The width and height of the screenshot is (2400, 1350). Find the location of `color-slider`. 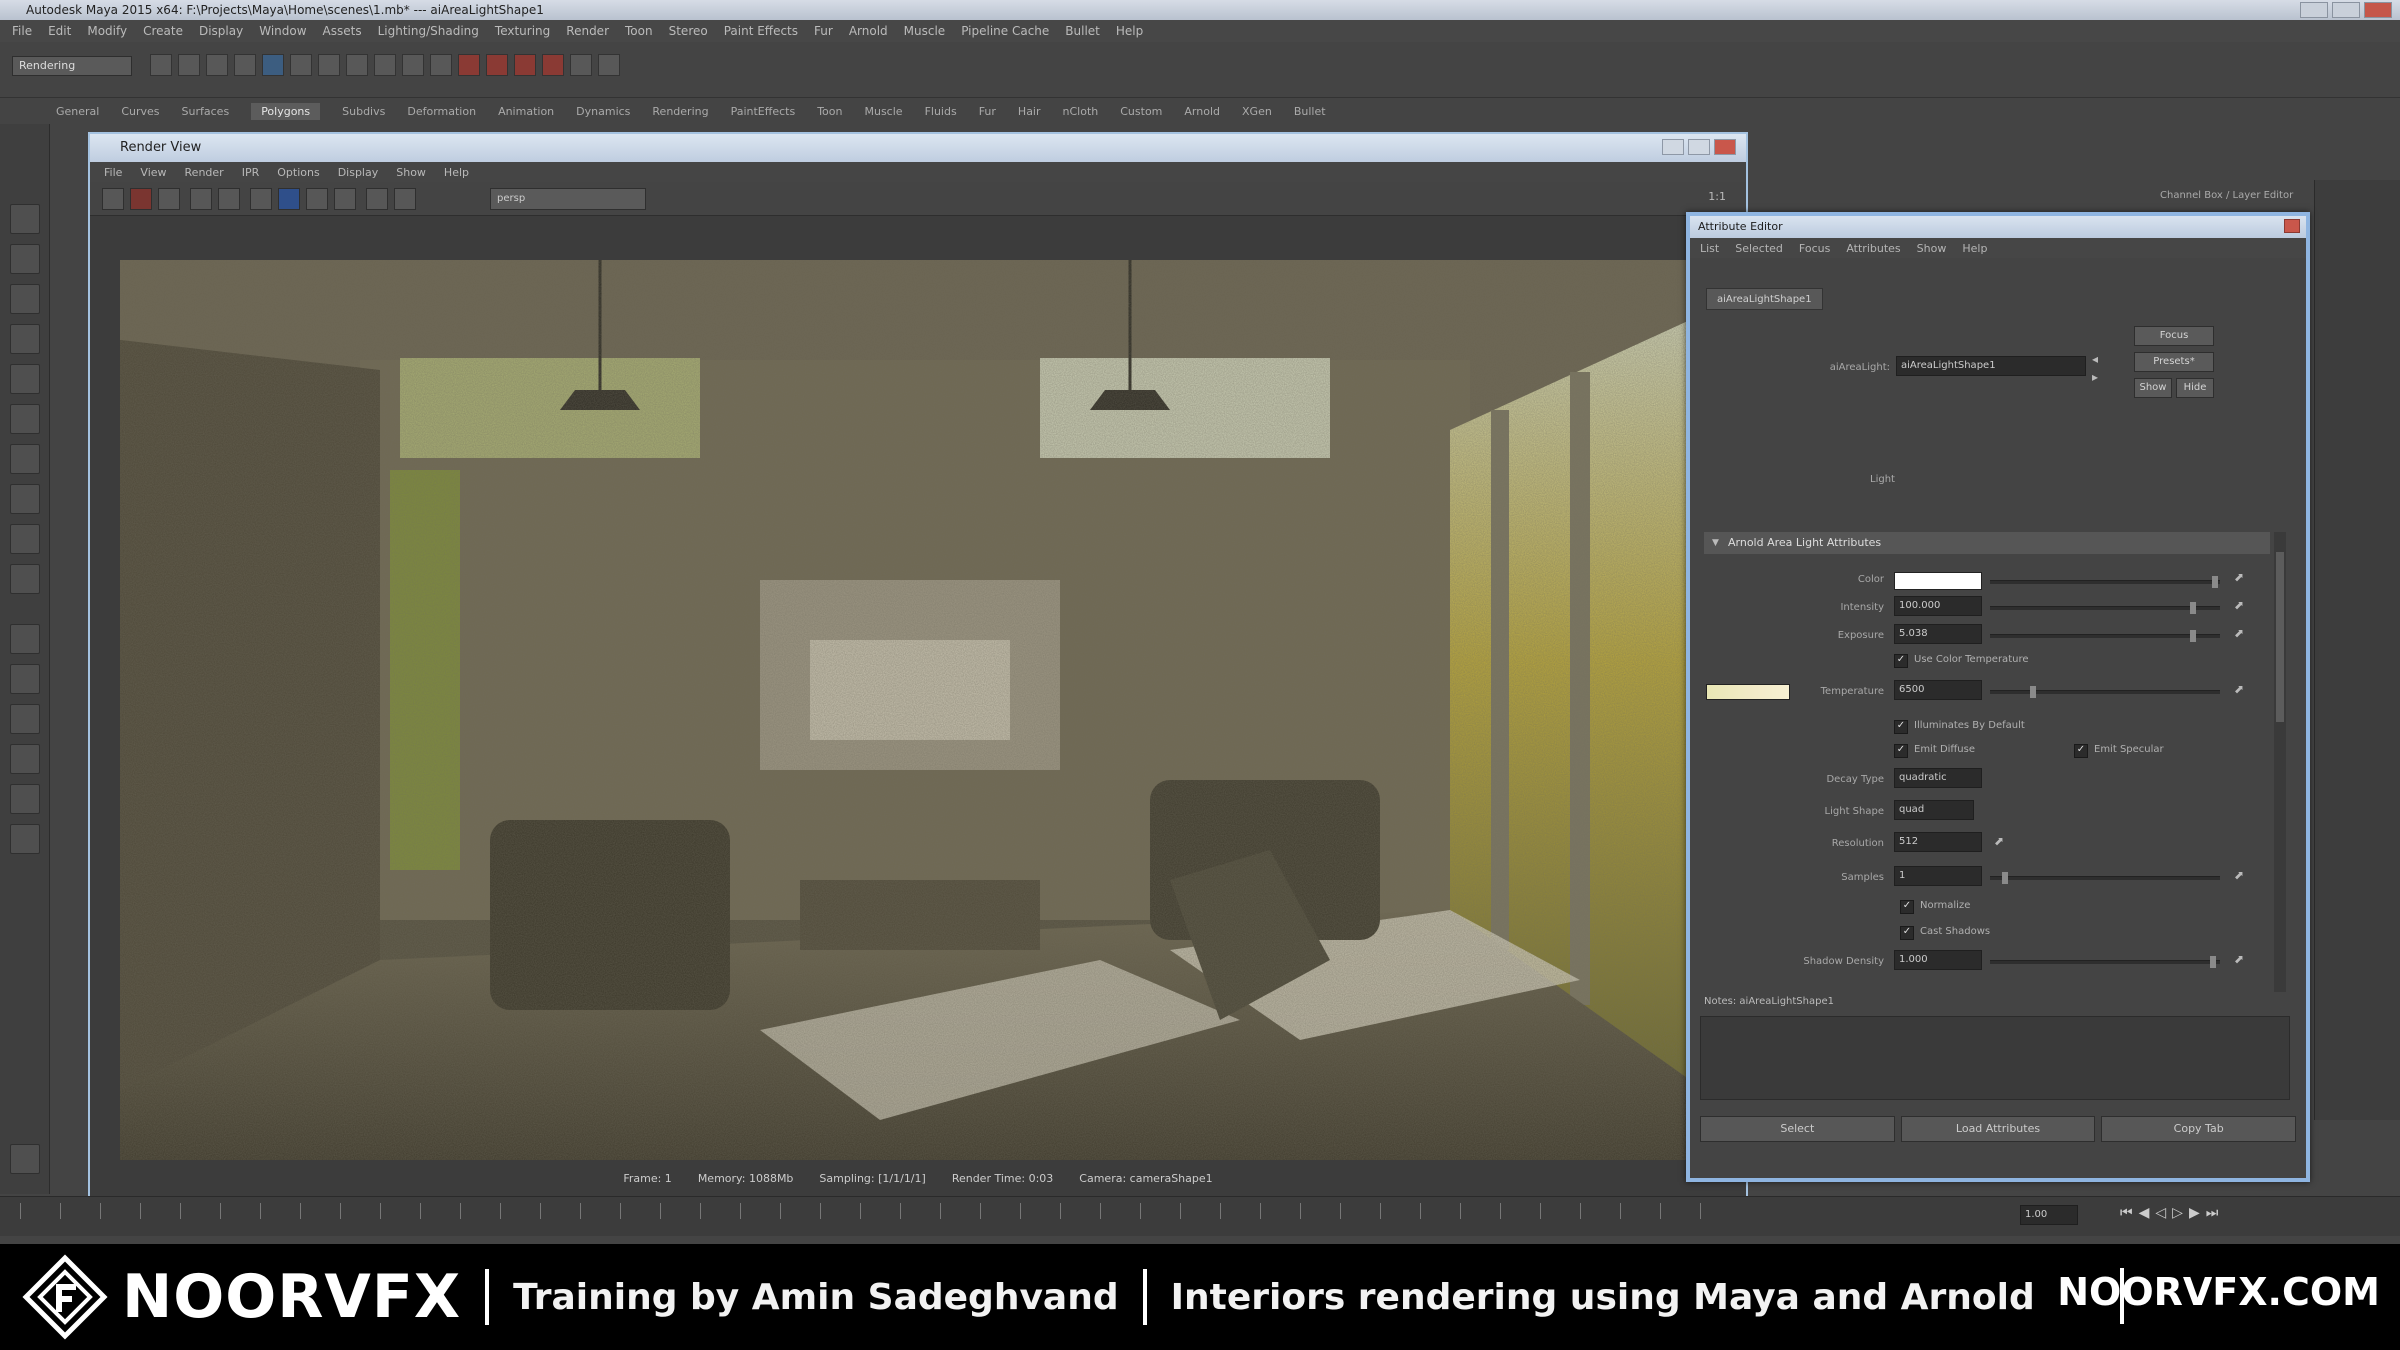

color-slider is located at coordinates (2105, 582).